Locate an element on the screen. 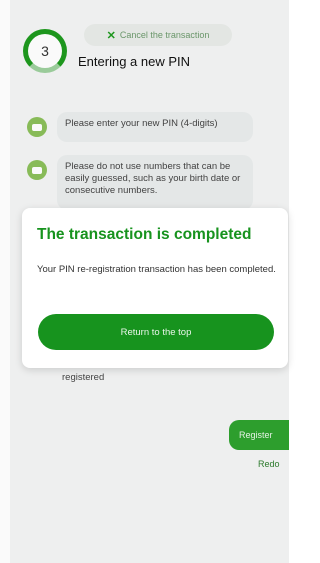 This screenshot has width=320, height=563. return-to-top-button: Return to the top is located at coordinates (156, 332).